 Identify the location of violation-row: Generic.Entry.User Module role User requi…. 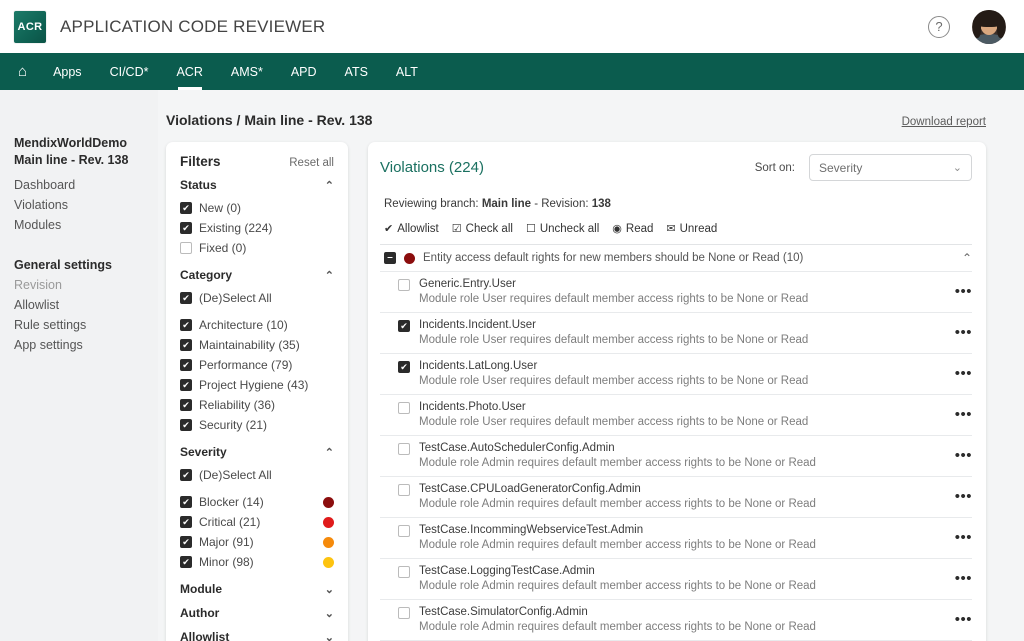
(676, 291).